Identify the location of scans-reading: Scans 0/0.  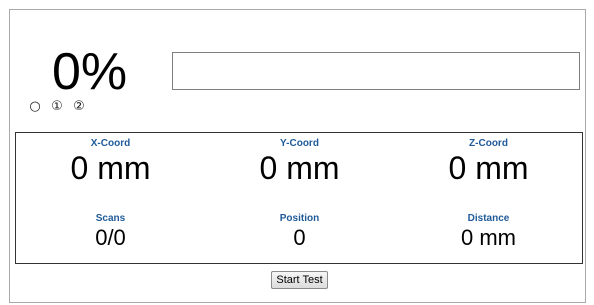
(110, 232).